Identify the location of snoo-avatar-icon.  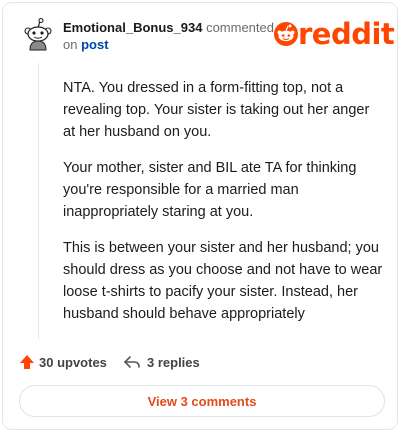
(38, 34).